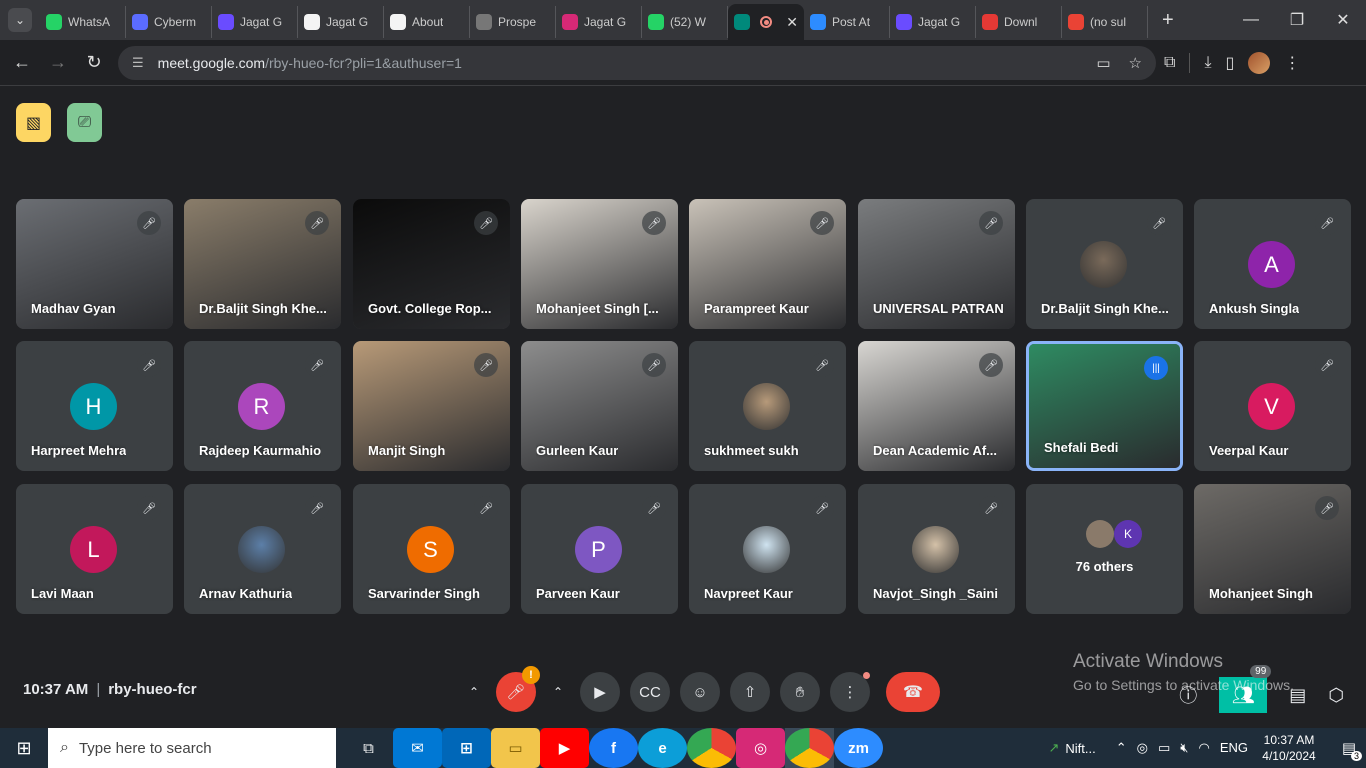  Describe the element at coordinates (1230, 63) in the screenshot. I see `side-panel-icon: ▯` at that location.